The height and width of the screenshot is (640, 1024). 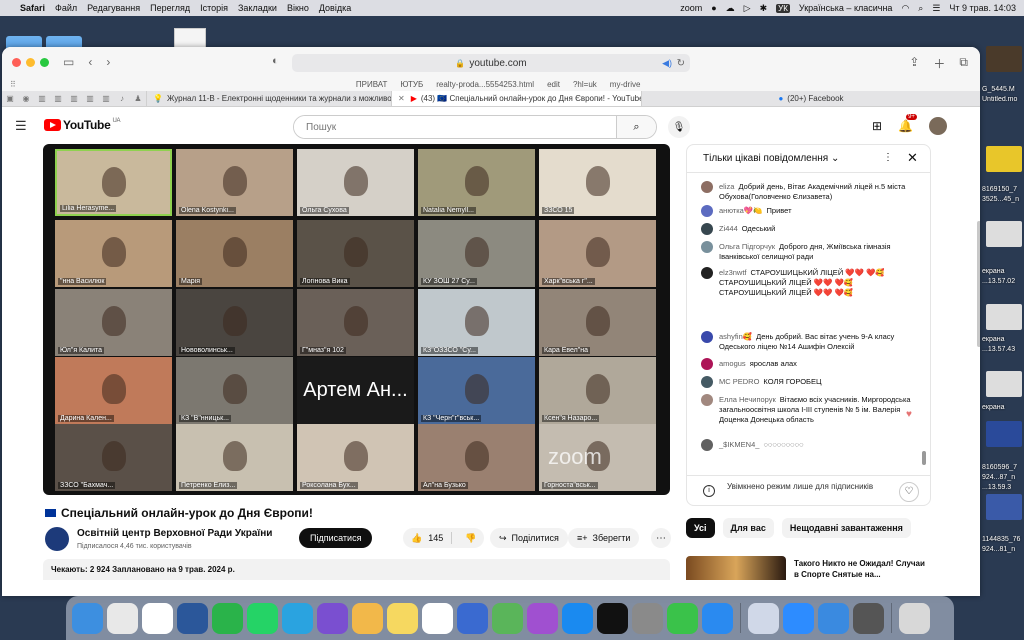 I want to click on youtube-logo: YouTube UA, so click(x=82, y=125).